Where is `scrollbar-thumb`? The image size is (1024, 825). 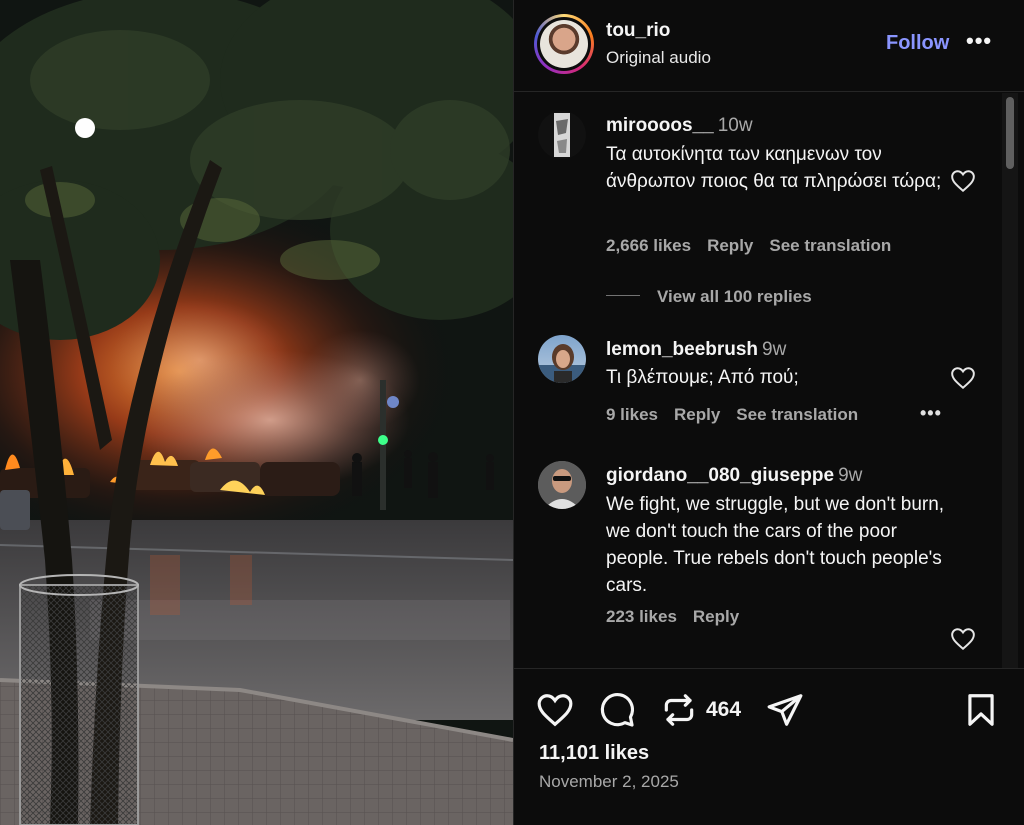 scrollbar-thumb is located at coordinates (1010, 133).